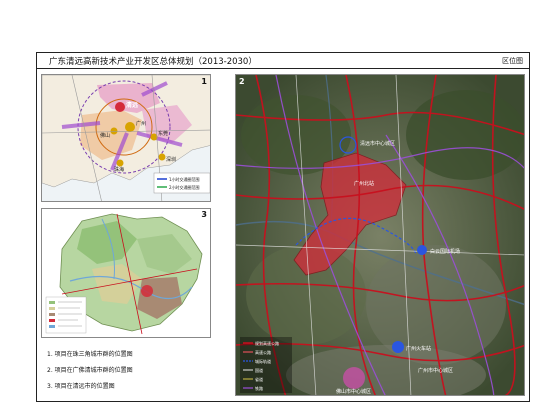 The image size is (548, 409). What do you see at coordinates (422, 250) in the screenshot?
I see `airport-marker` at bounding box center [422, 250].